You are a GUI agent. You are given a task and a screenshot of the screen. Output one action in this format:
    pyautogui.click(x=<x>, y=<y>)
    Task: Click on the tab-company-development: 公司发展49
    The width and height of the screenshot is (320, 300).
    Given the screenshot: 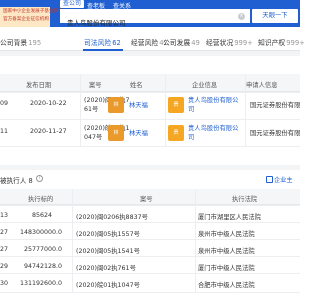 What is the action you would take?
    pyautogui.click(x=181, y=42)
    